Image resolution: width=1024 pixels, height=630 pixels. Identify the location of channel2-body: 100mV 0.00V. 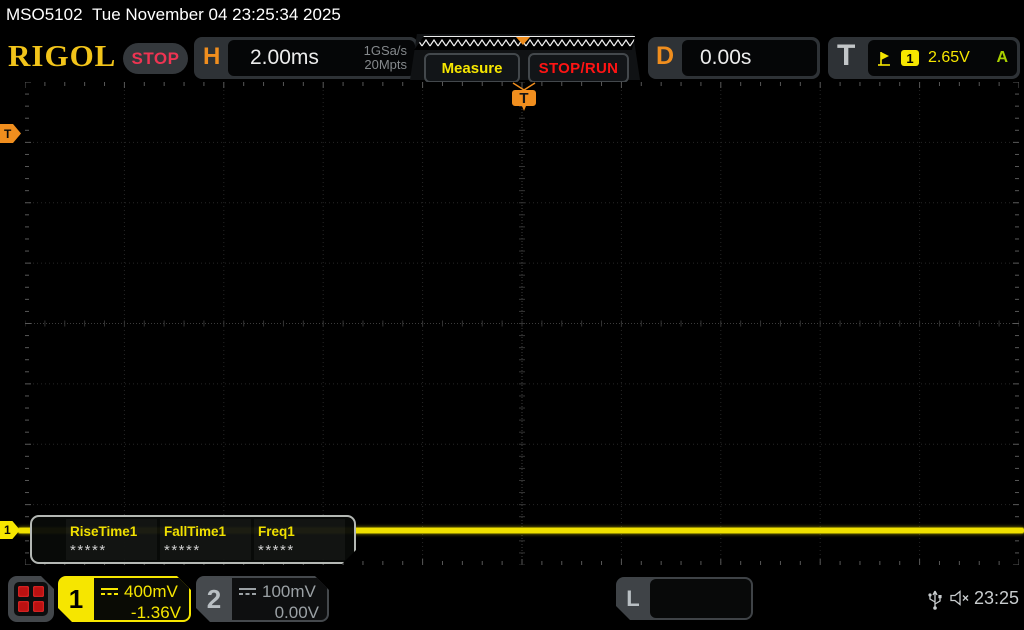
(279, 599).